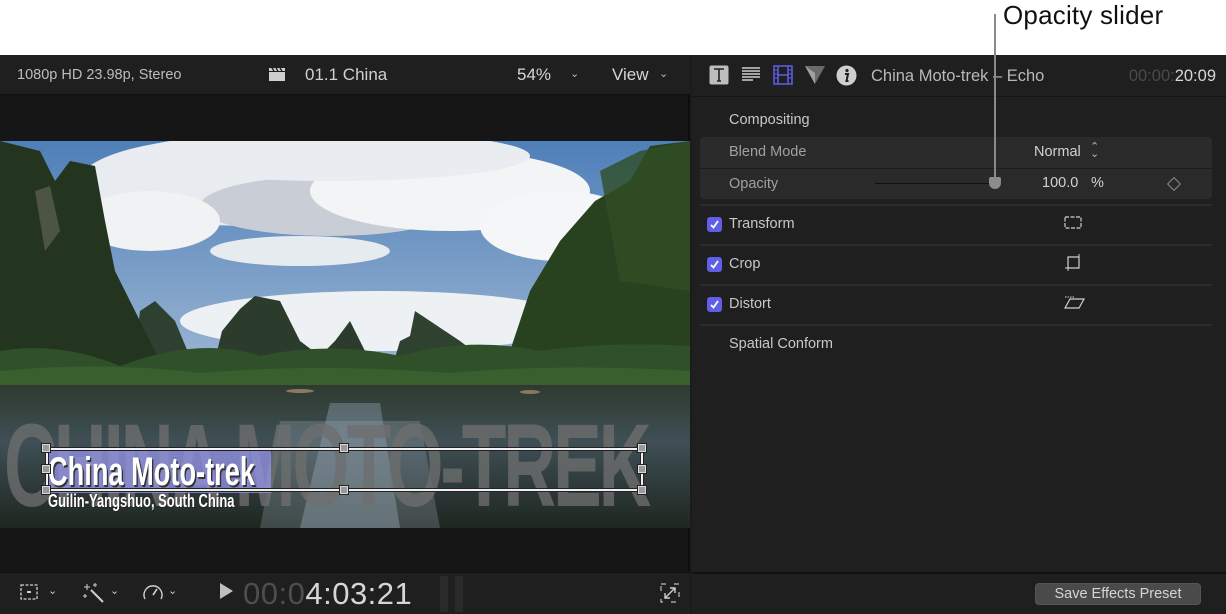 This screenshot has height=614, width=1226. I want to click on distort-heading: Distort, so click(750, 304).